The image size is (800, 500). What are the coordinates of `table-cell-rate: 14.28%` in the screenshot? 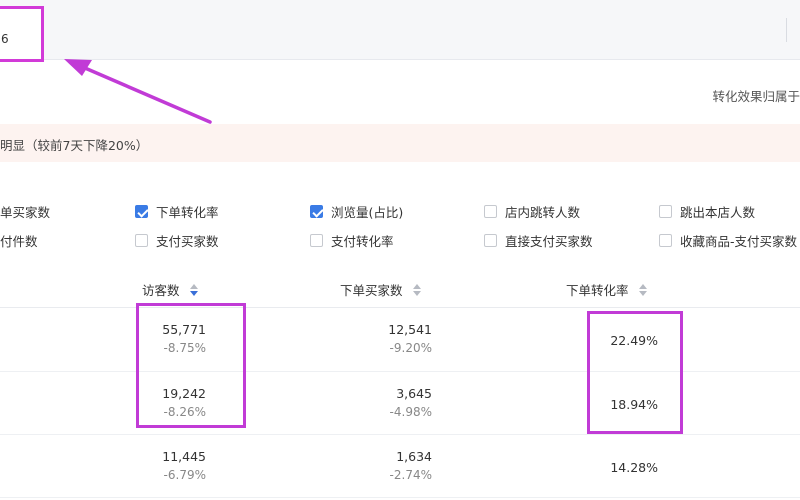 It's located at (634, 467).